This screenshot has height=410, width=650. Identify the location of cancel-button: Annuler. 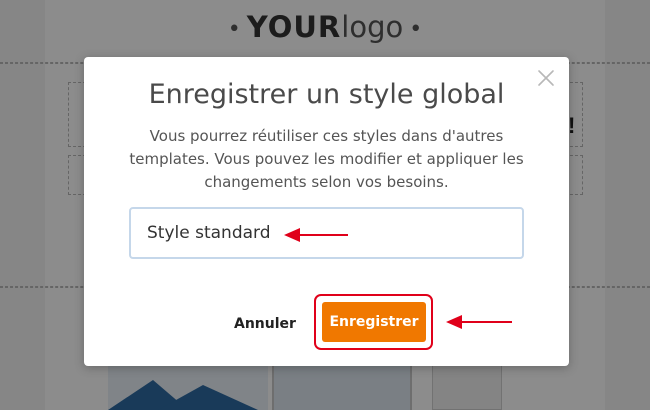
(265, 324).